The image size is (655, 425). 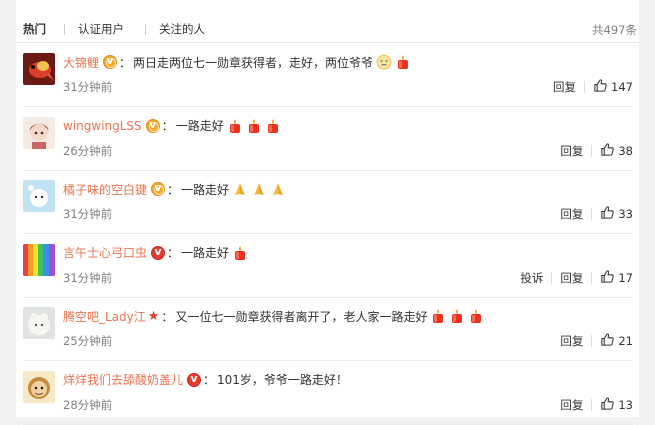 What do you see at coordinates (301, 316) in the screenshot?
I see `comment-text: 又一位七一勋章获得者离开了，老人家一路走好` at bounding box center [301, 316].